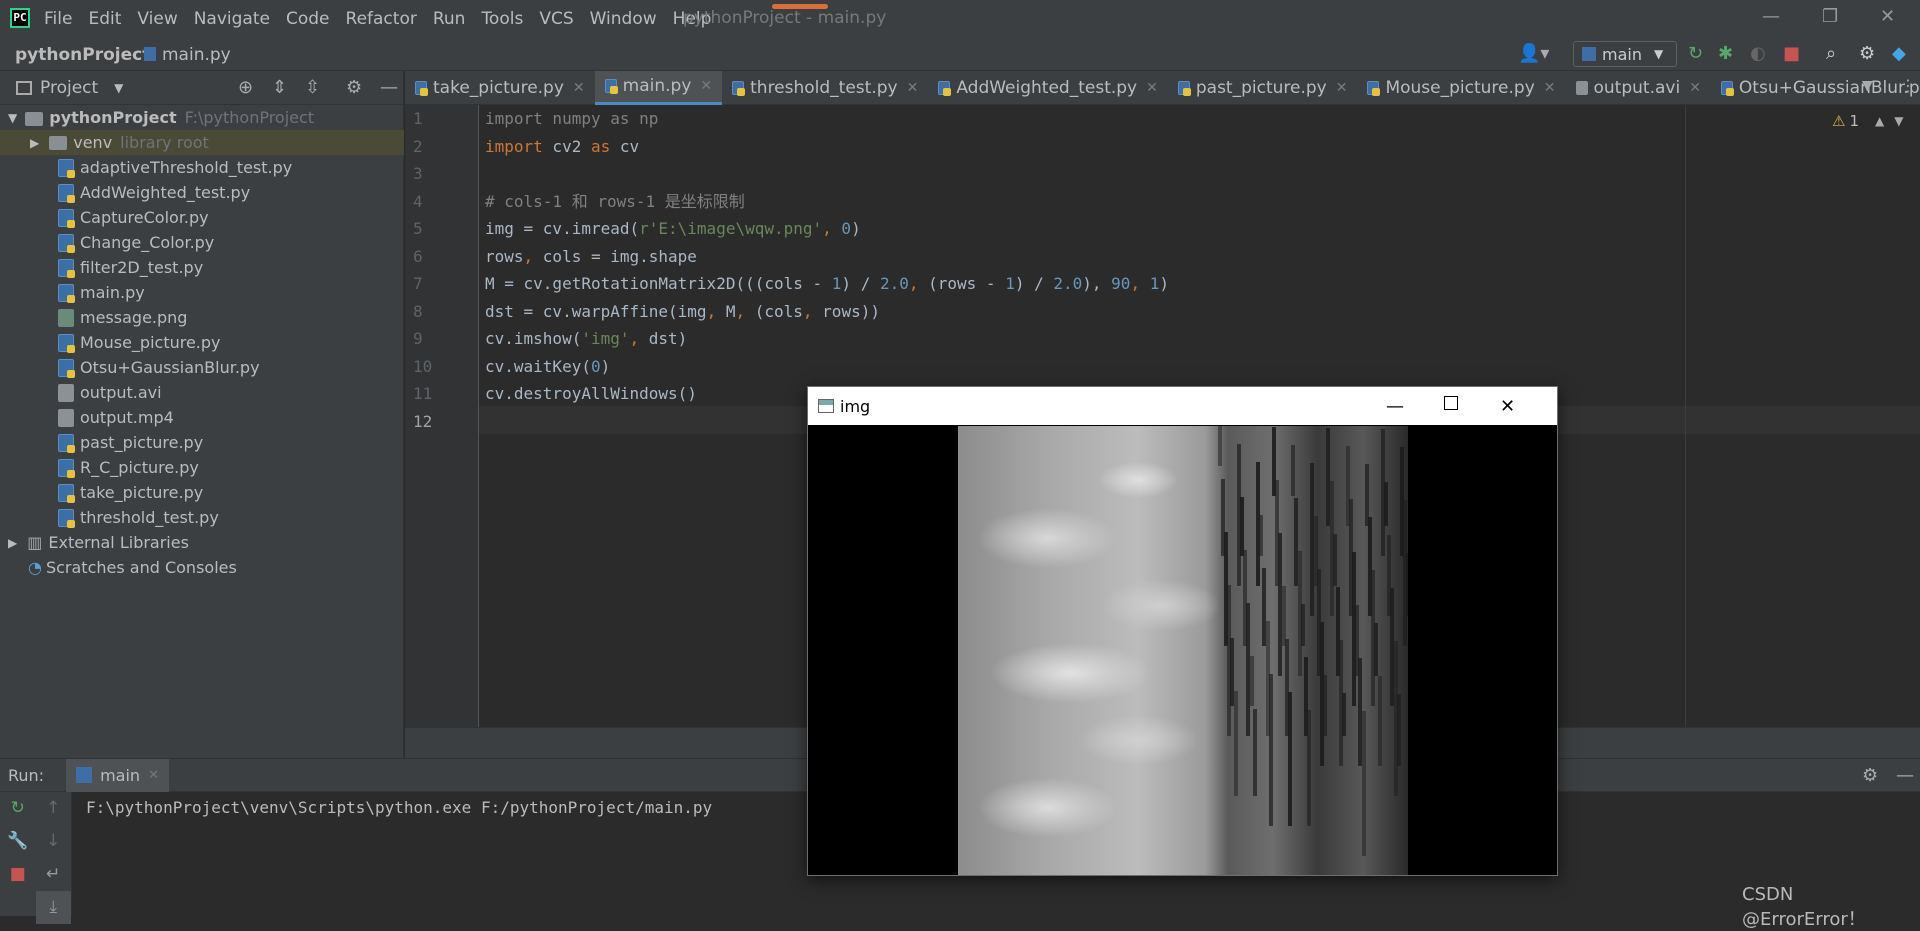 The image size is (1920, 931). What do you see at coordinates (113, 117) in the screenshot?
I see `root-name: pythonProject` at bounding box center [113, 117].